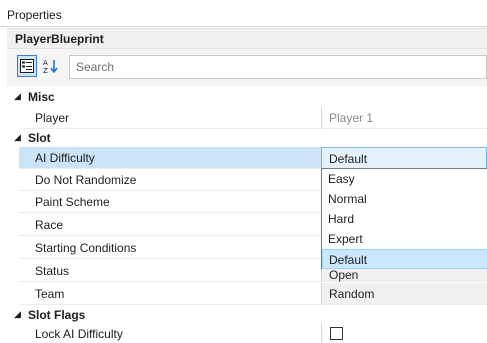 This screenshot has height=343, width=487. I want to click on svg-text: Z, so click(45, 70).